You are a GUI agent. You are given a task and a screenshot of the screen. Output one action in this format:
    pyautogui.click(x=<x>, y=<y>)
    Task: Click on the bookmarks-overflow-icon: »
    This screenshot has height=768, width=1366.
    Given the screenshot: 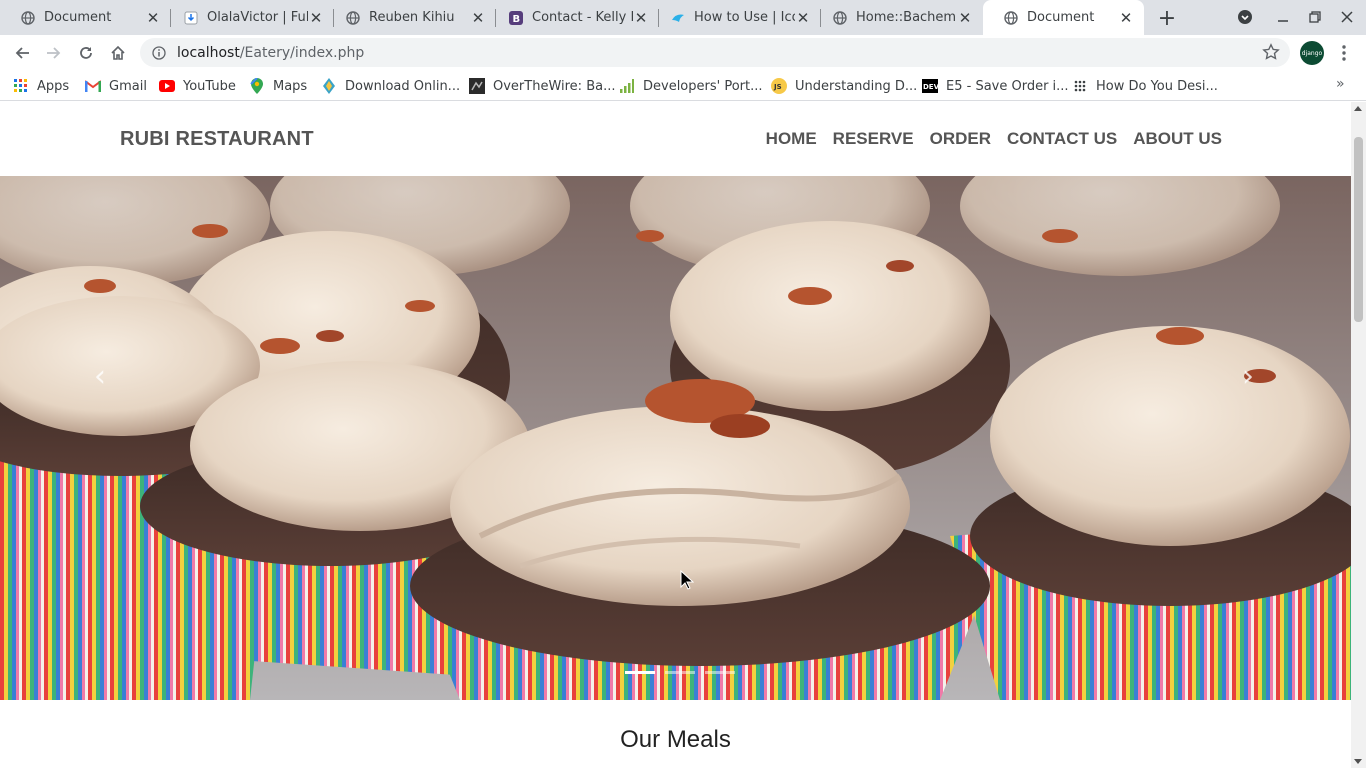 What is the action you would take?
    pyautogui.click(x=1340, y=84)
    